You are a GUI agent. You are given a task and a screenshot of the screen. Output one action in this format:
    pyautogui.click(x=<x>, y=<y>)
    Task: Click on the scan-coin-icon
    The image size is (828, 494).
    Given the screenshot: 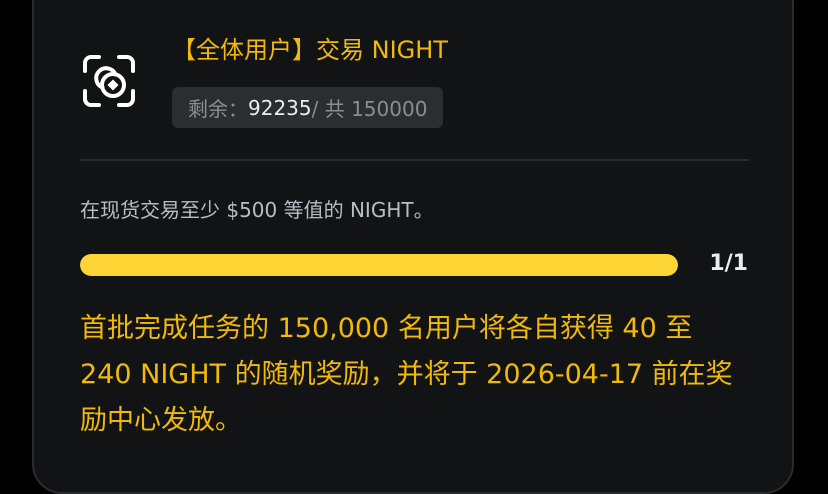 What is the action you would take?
    pyautogui.click(x=109, y=81)
    